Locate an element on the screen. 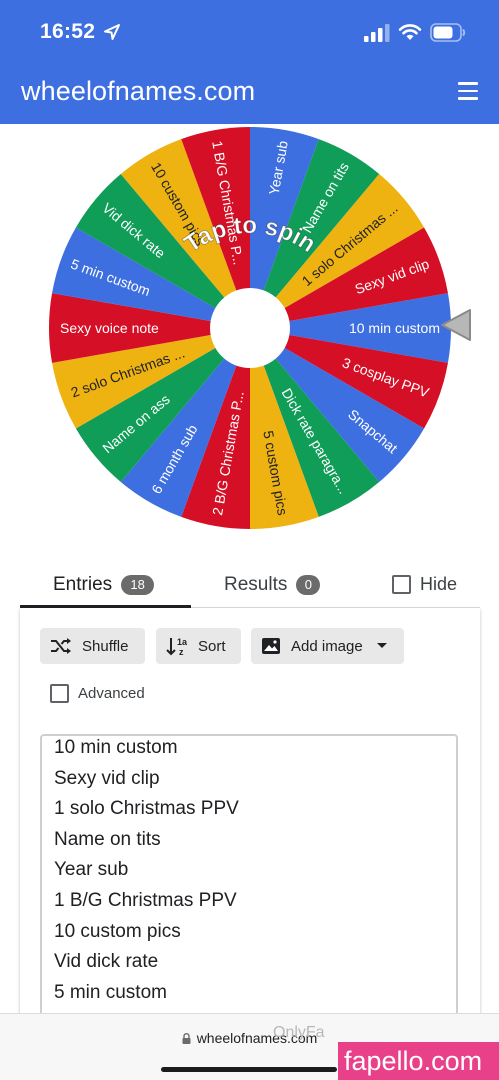  tab-results-label: Results is located at coordinates (256, 584).